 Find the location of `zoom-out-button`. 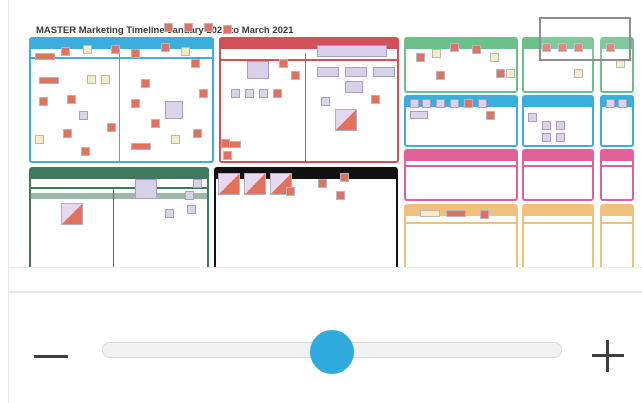

zoom-out-button is located at coordinates (51, 356).